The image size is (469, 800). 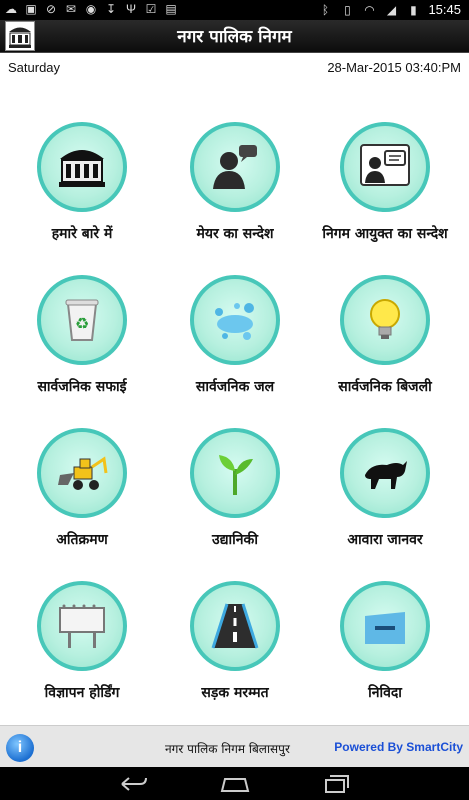 What do you see at coordinates (235, 387) in the screenshot?
I see `tile-label: सार्वजनिक जल` at bounding box center [235, 387].